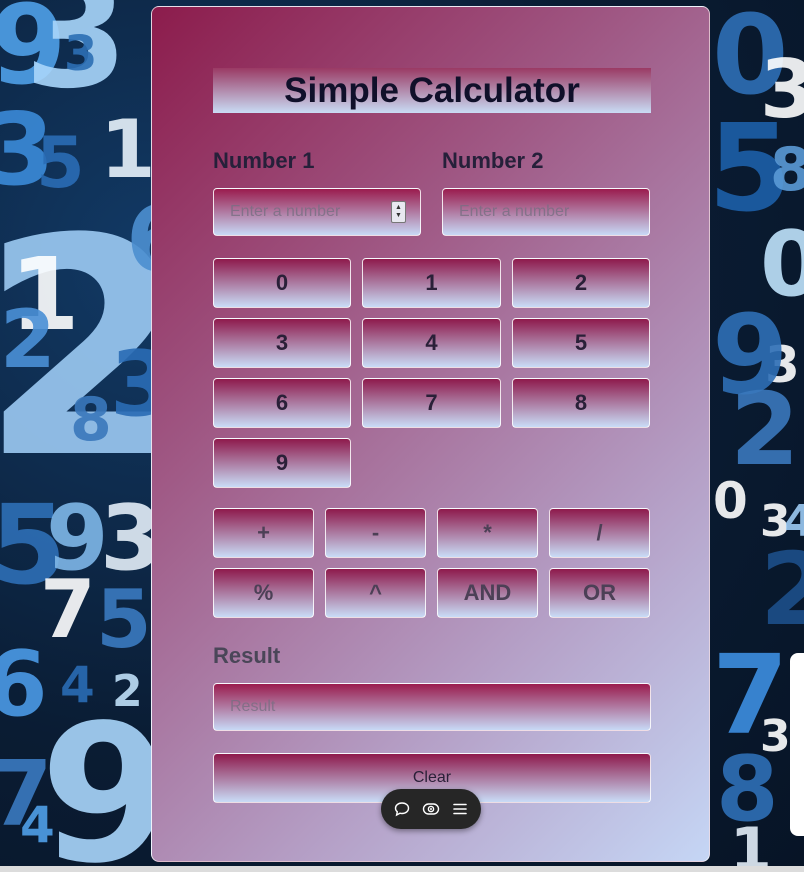 The height and width of the screenshot is (872, 804). I want to click on title-bar: Simple Calculator, so click(432, 90).